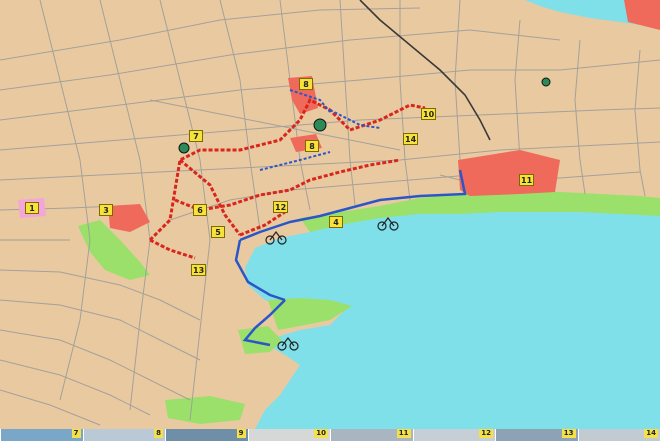  What do you see at coordinates (196, 136) in the screenshot?
I see `map-marker-7: 7` at bounding box center [196, 136].